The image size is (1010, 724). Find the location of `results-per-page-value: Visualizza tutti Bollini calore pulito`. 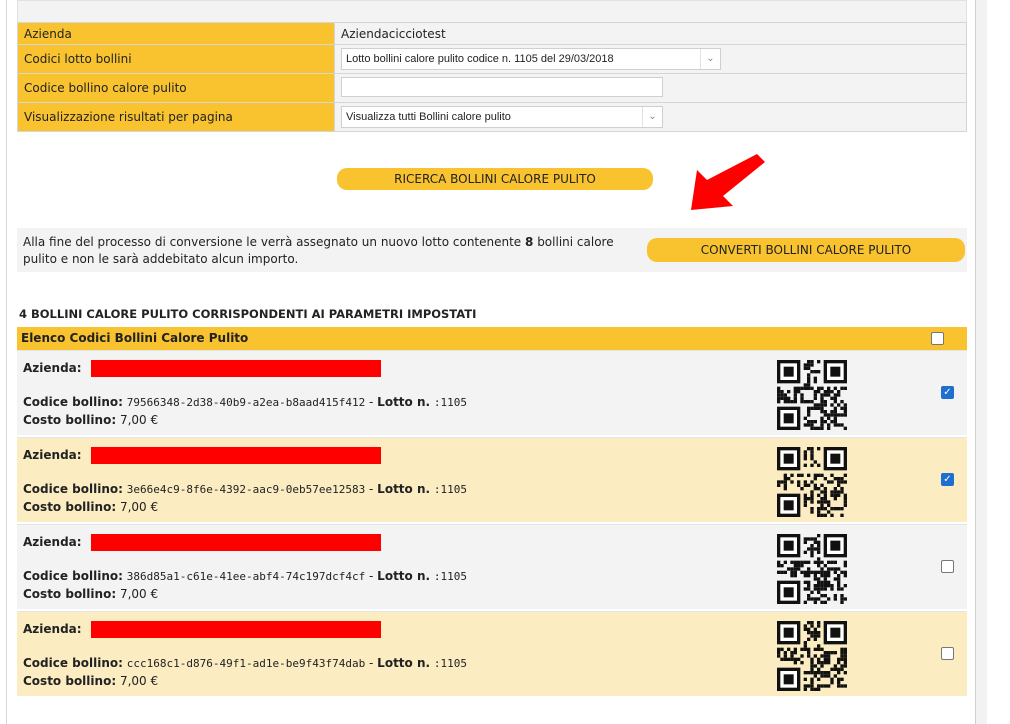

results-per-page-value: Visualizza tutti Bollini calore pulito is located at coordinates (428, 117).